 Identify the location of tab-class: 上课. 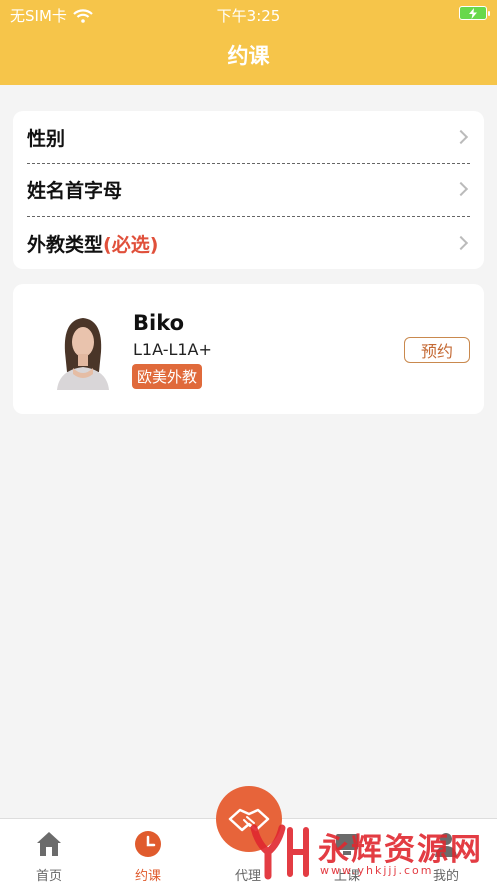
(347, 851).